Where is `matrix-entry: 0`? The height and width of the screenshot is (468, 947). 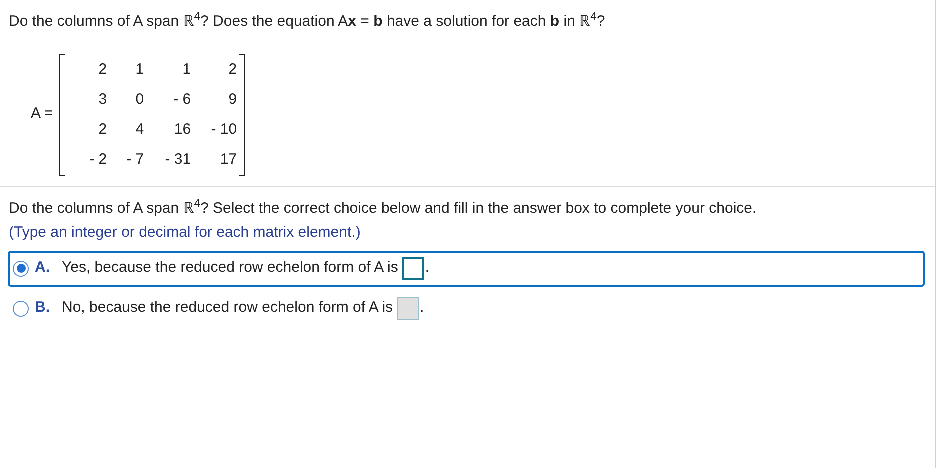 matrix-entry: 0 is located at coordinates (139, 100).